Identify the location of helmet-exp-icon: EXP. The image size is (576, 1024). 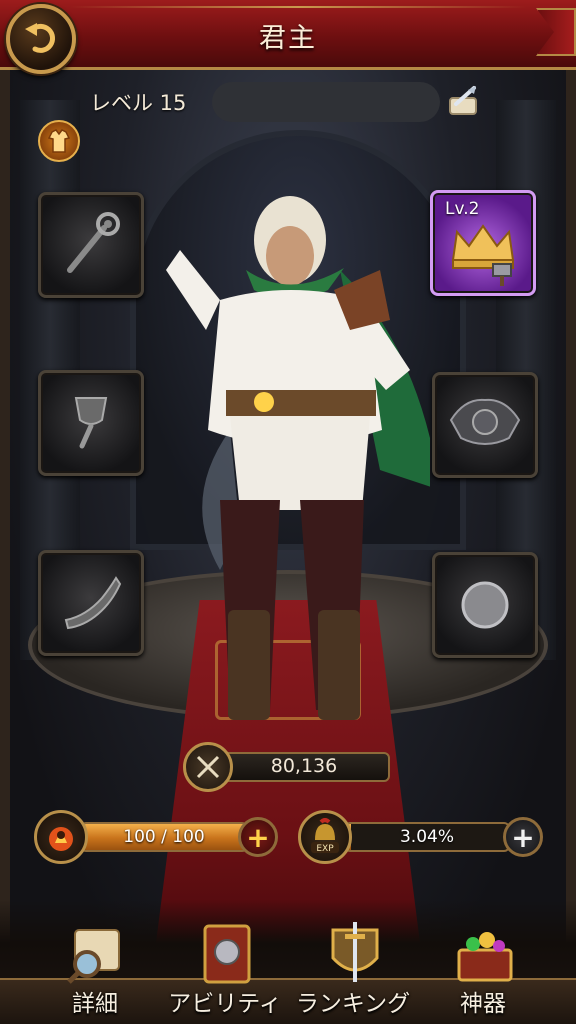
(325, 836).